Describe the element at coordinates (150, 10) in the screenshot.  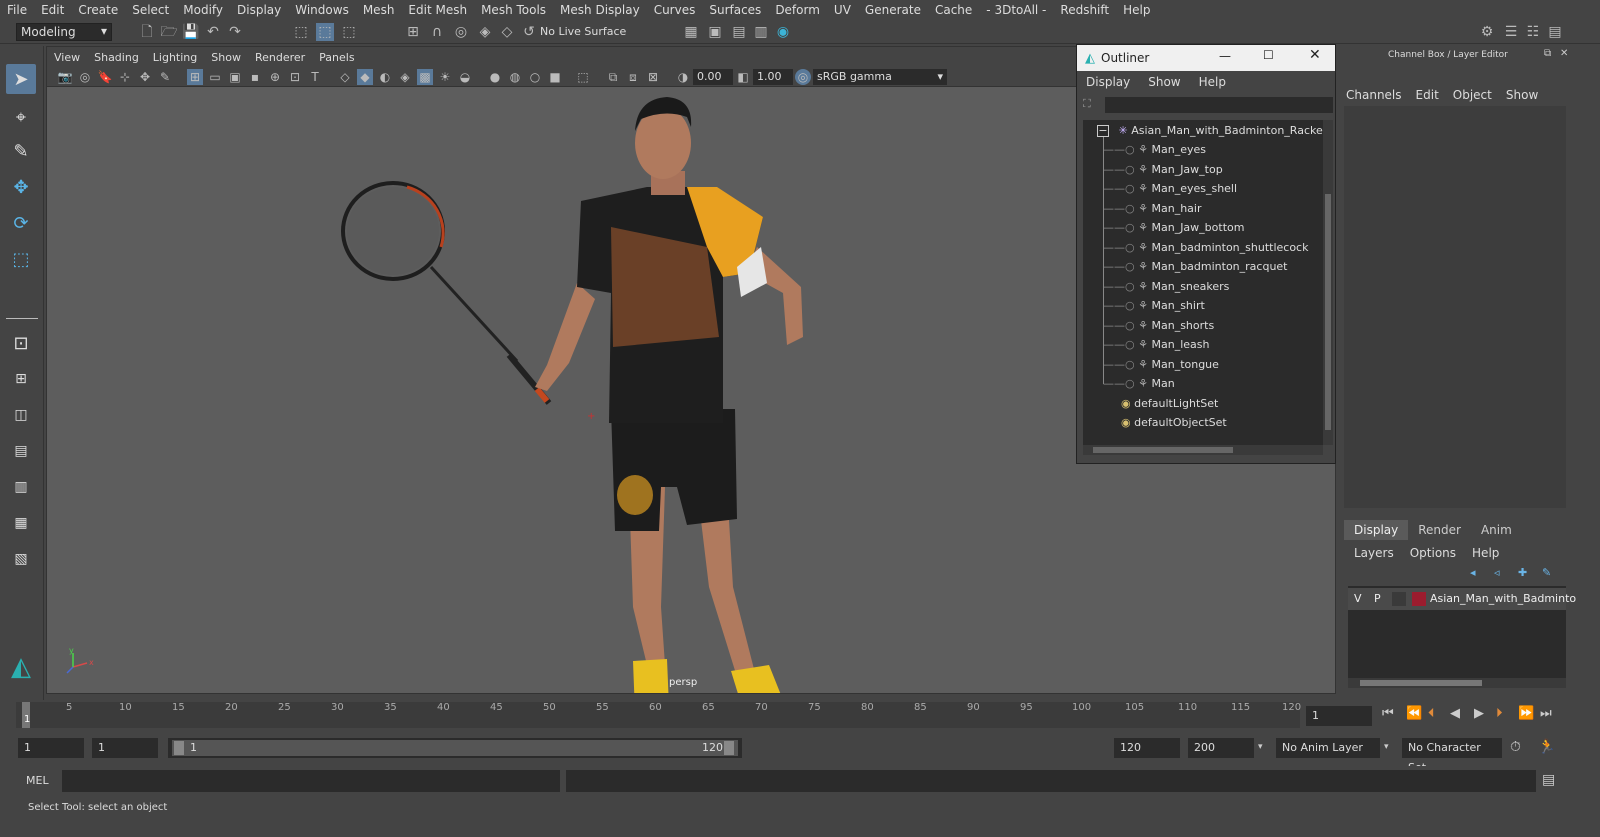
I see `menu-select: Select` at that location.